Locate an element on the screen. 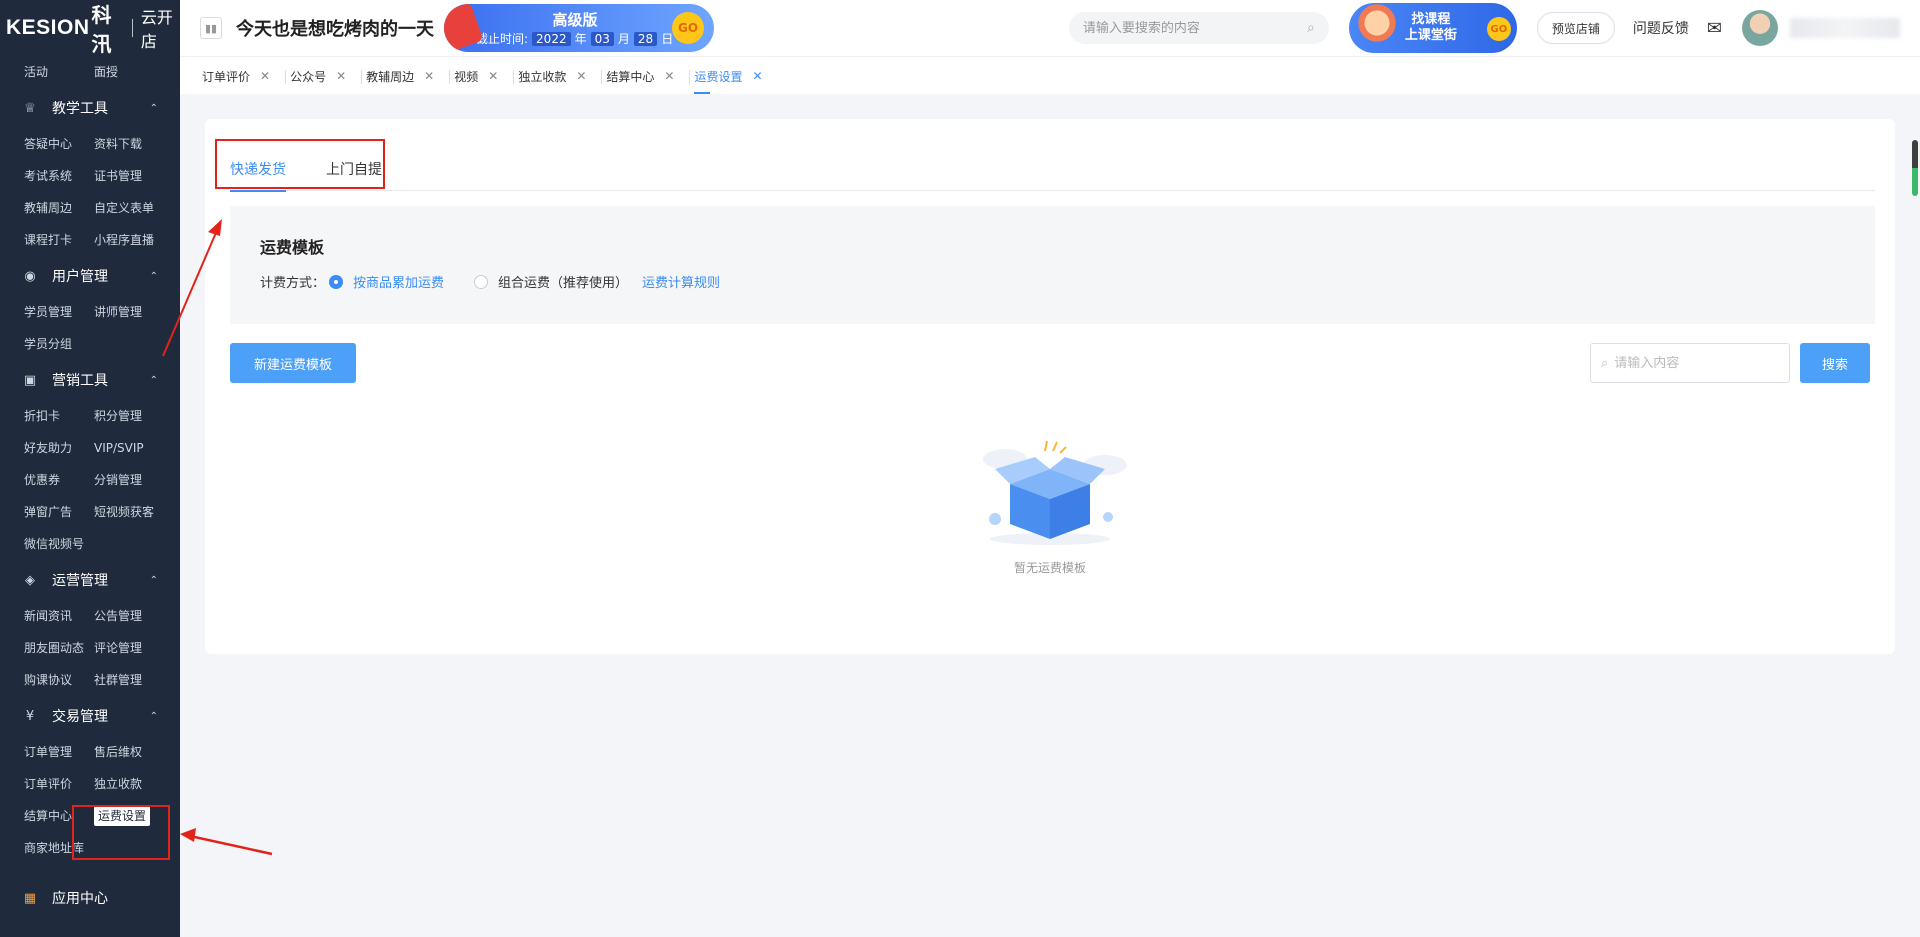  new-template-button: 新建运费模板 is located at coordinates (293, 363).